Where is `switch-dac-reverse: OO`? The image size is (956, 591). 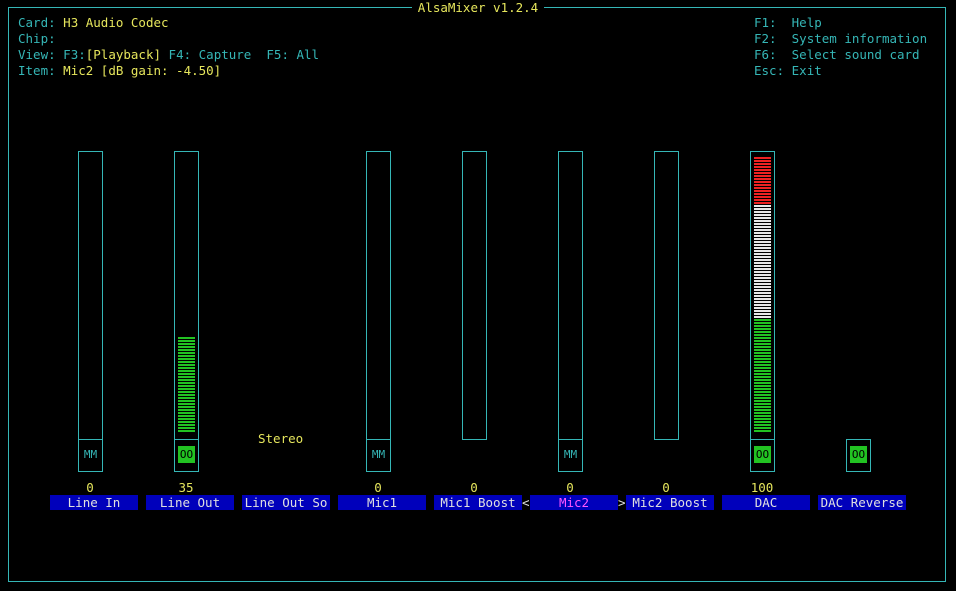 switch-dac-reverse: OO is located at coordinates (858, 455).